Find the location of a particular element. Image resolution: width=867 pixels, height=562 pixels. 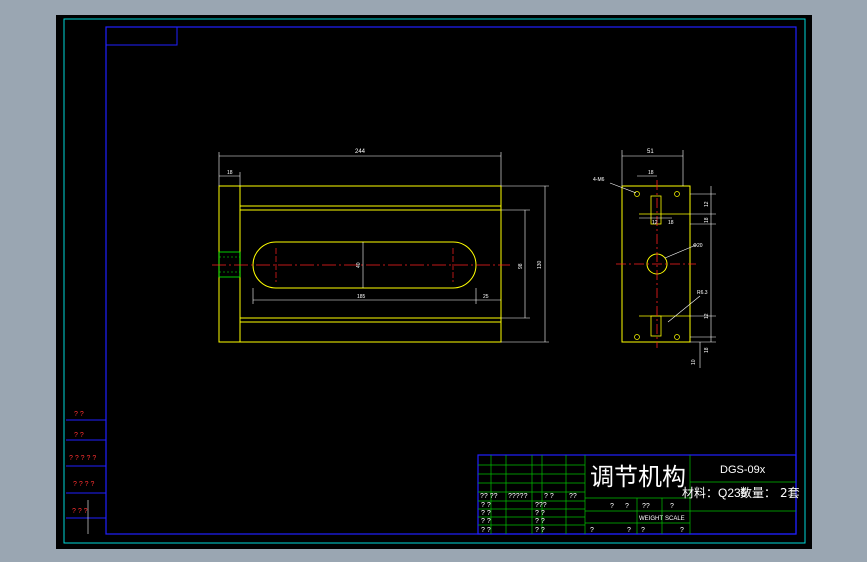

scale-label: SCALE is located at coordinates (675, 519).